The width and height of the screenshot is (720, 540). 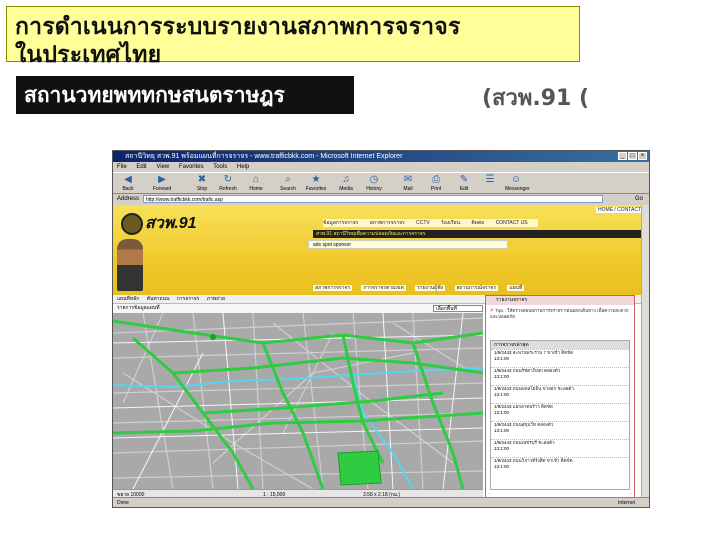 I want to click on home-button: ⌂ Home, so click(x=256, y=183).